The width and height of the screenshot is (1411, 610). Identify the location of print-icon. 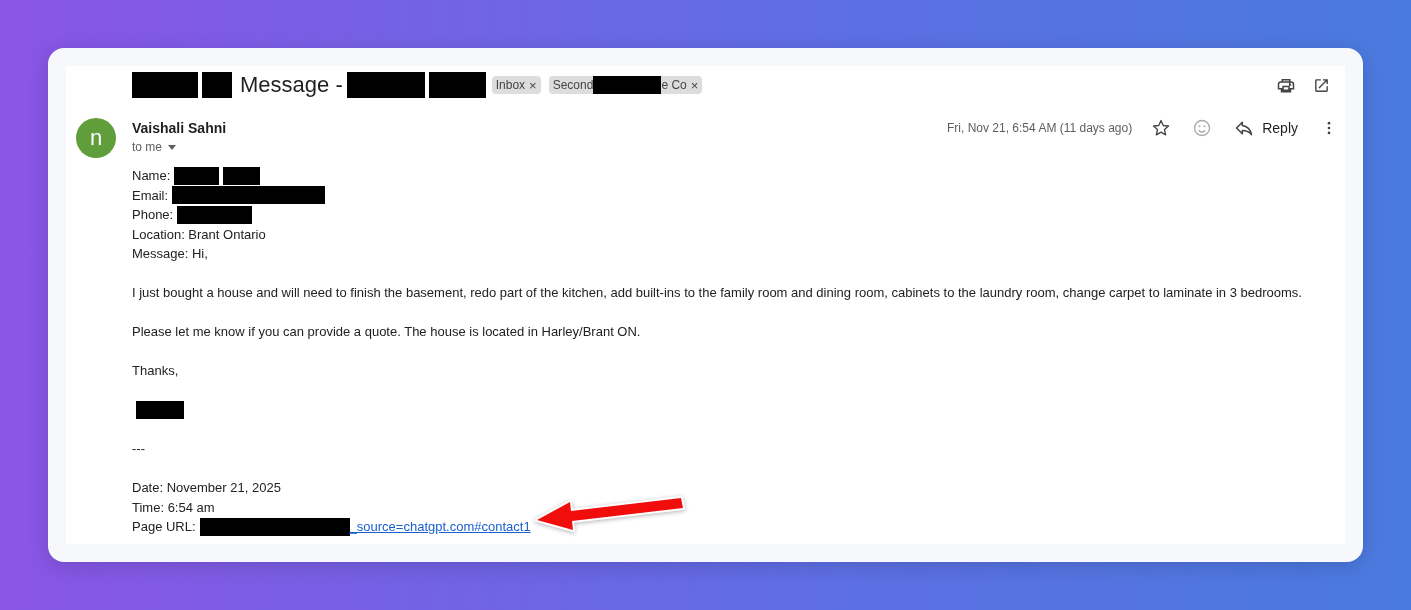
(1286, 85).